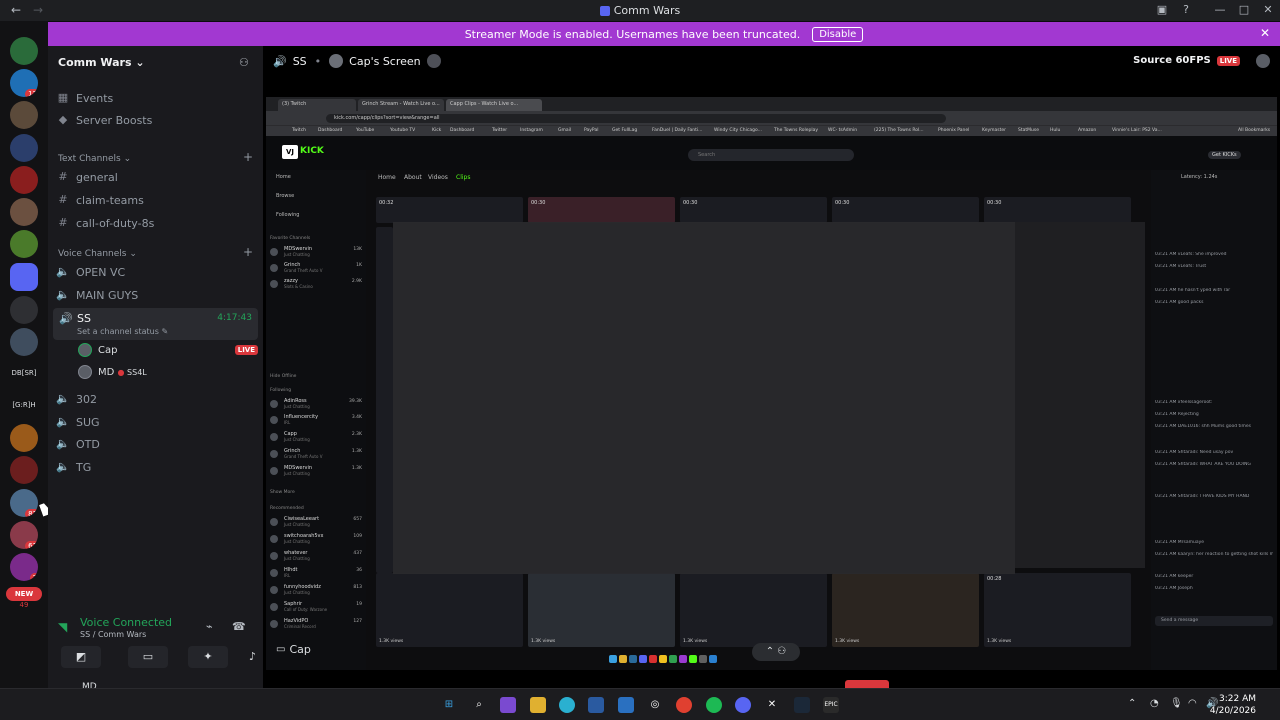  I want to click on voice-channel-ss-active: 🔊 SS 4:17:43 Set a channel status ✎, so click(155, 324).